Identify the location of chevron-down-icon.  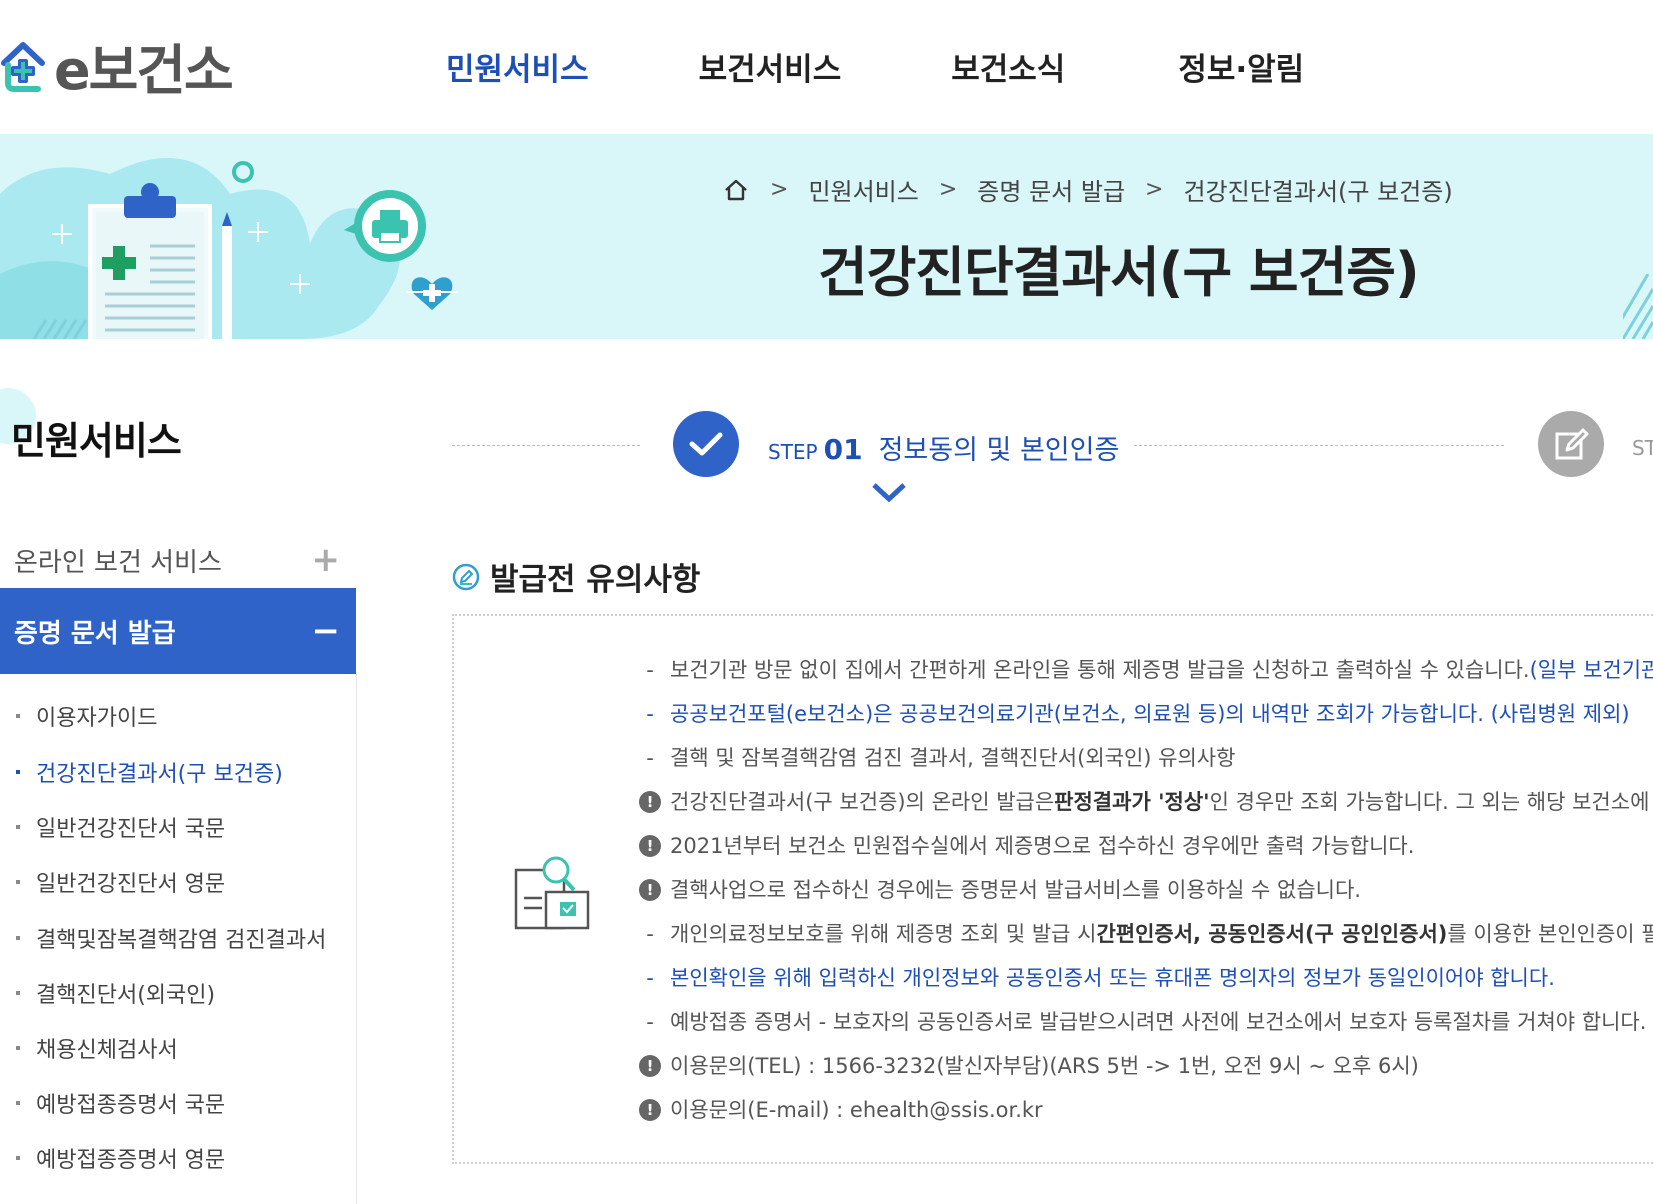
(889, 493).